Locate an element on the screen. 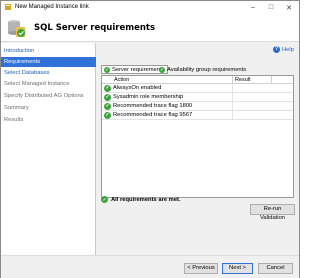 This screenshot has height=278, width=320. nav-item-results: Results is located at coordinates (14, 120).